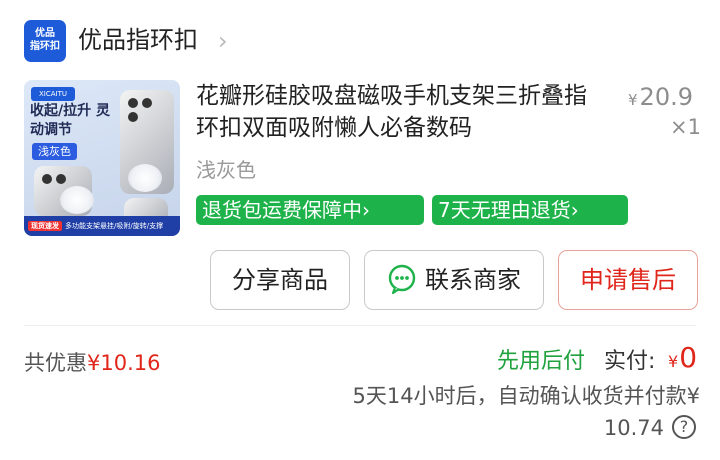 The image size is (720, 460). Describe the element at coordinates (124, 363) in the screenshot. I see `discount-amount: ¥10.16` at that location.